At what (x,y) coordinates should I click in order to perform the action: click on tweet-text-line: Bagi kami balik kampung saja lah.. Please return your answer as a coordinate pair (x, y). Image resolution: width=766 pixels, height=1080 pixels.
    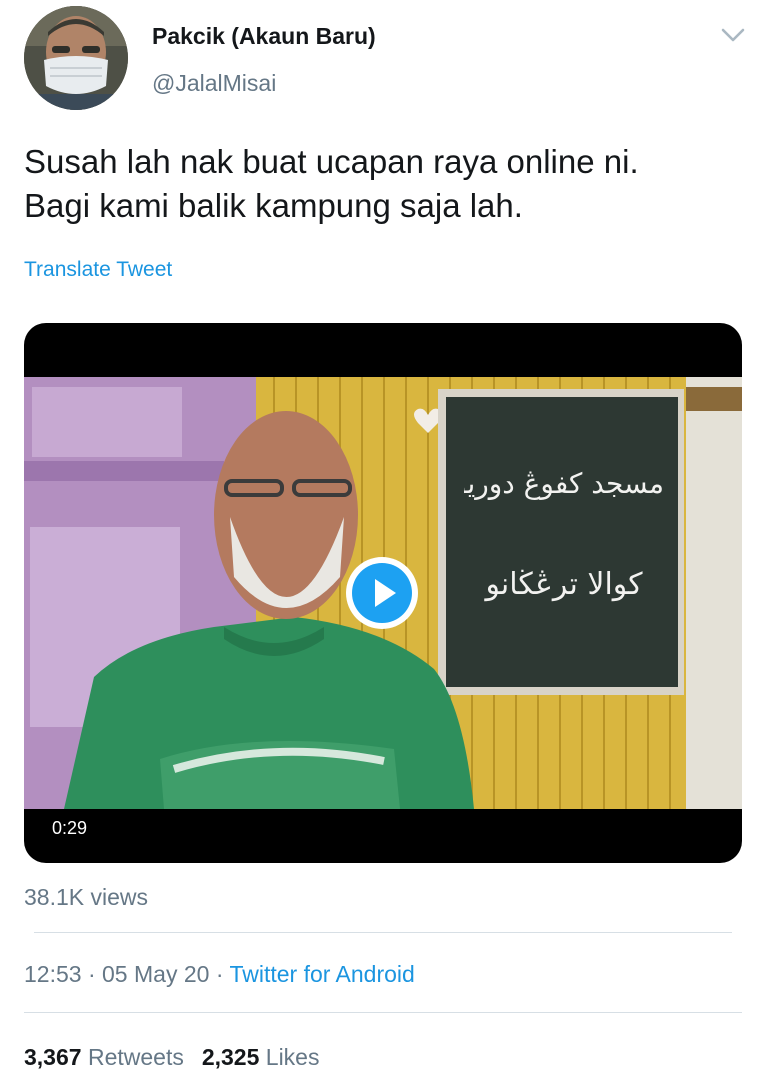
    Looking at the image, I should click on (273, 205).